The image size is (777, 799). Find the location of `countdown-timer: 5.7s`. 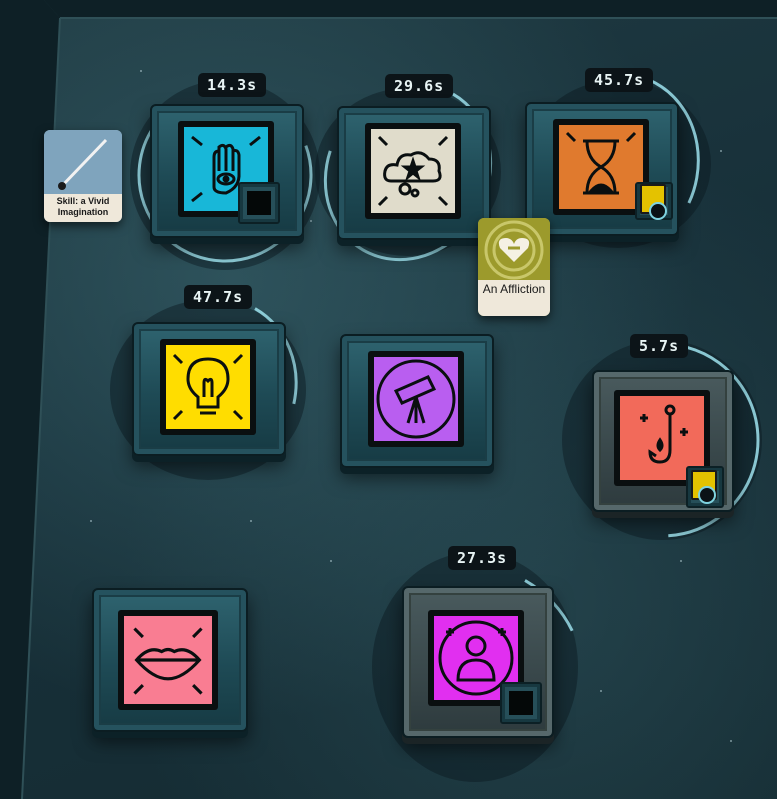

countdown-timer: 5.7s is located at coordinates (659, 346).